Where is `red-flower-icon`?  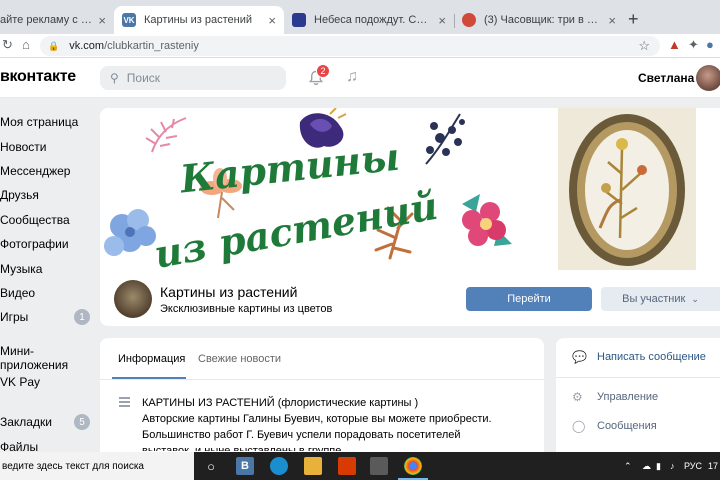
red-flower-icon is located at coordinates (487, 220).